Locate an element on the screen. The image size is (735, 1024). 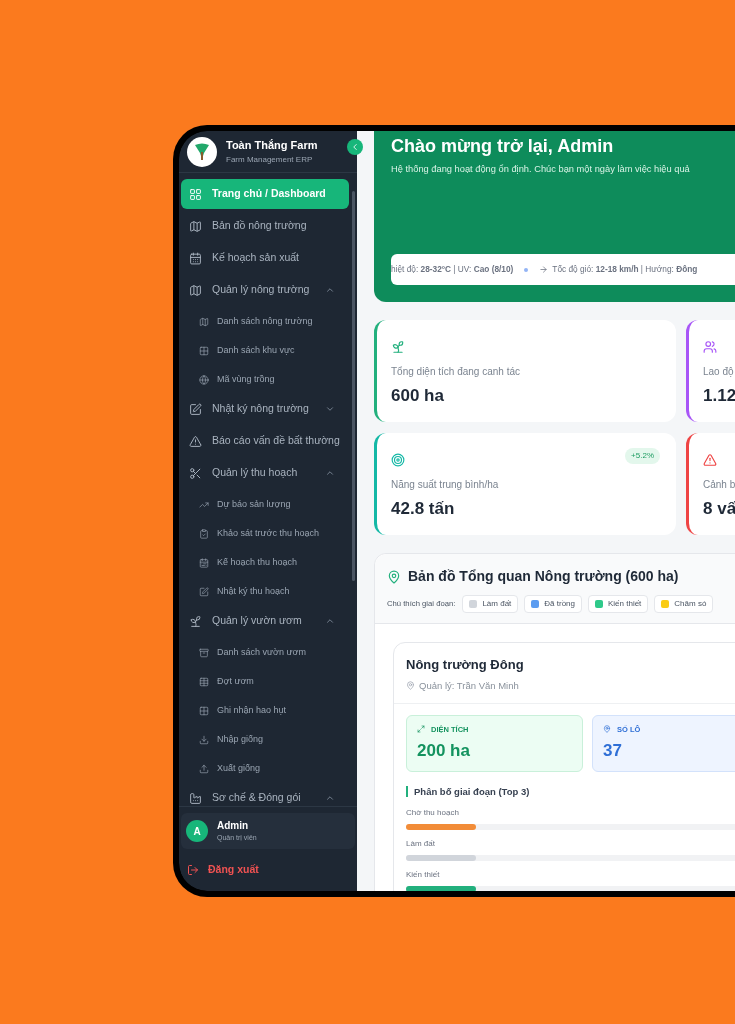
chevron-left-icon is located at coordinates (355, 147).